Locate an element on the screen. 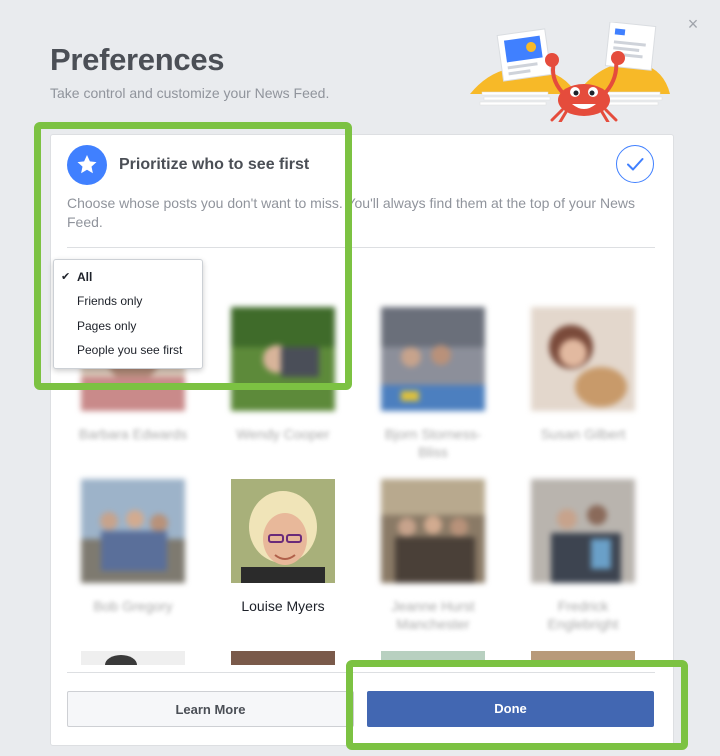 This screenshot has height=756, width=720. filter-option-friends-only: Friends only is located at coordinates (127, 301).